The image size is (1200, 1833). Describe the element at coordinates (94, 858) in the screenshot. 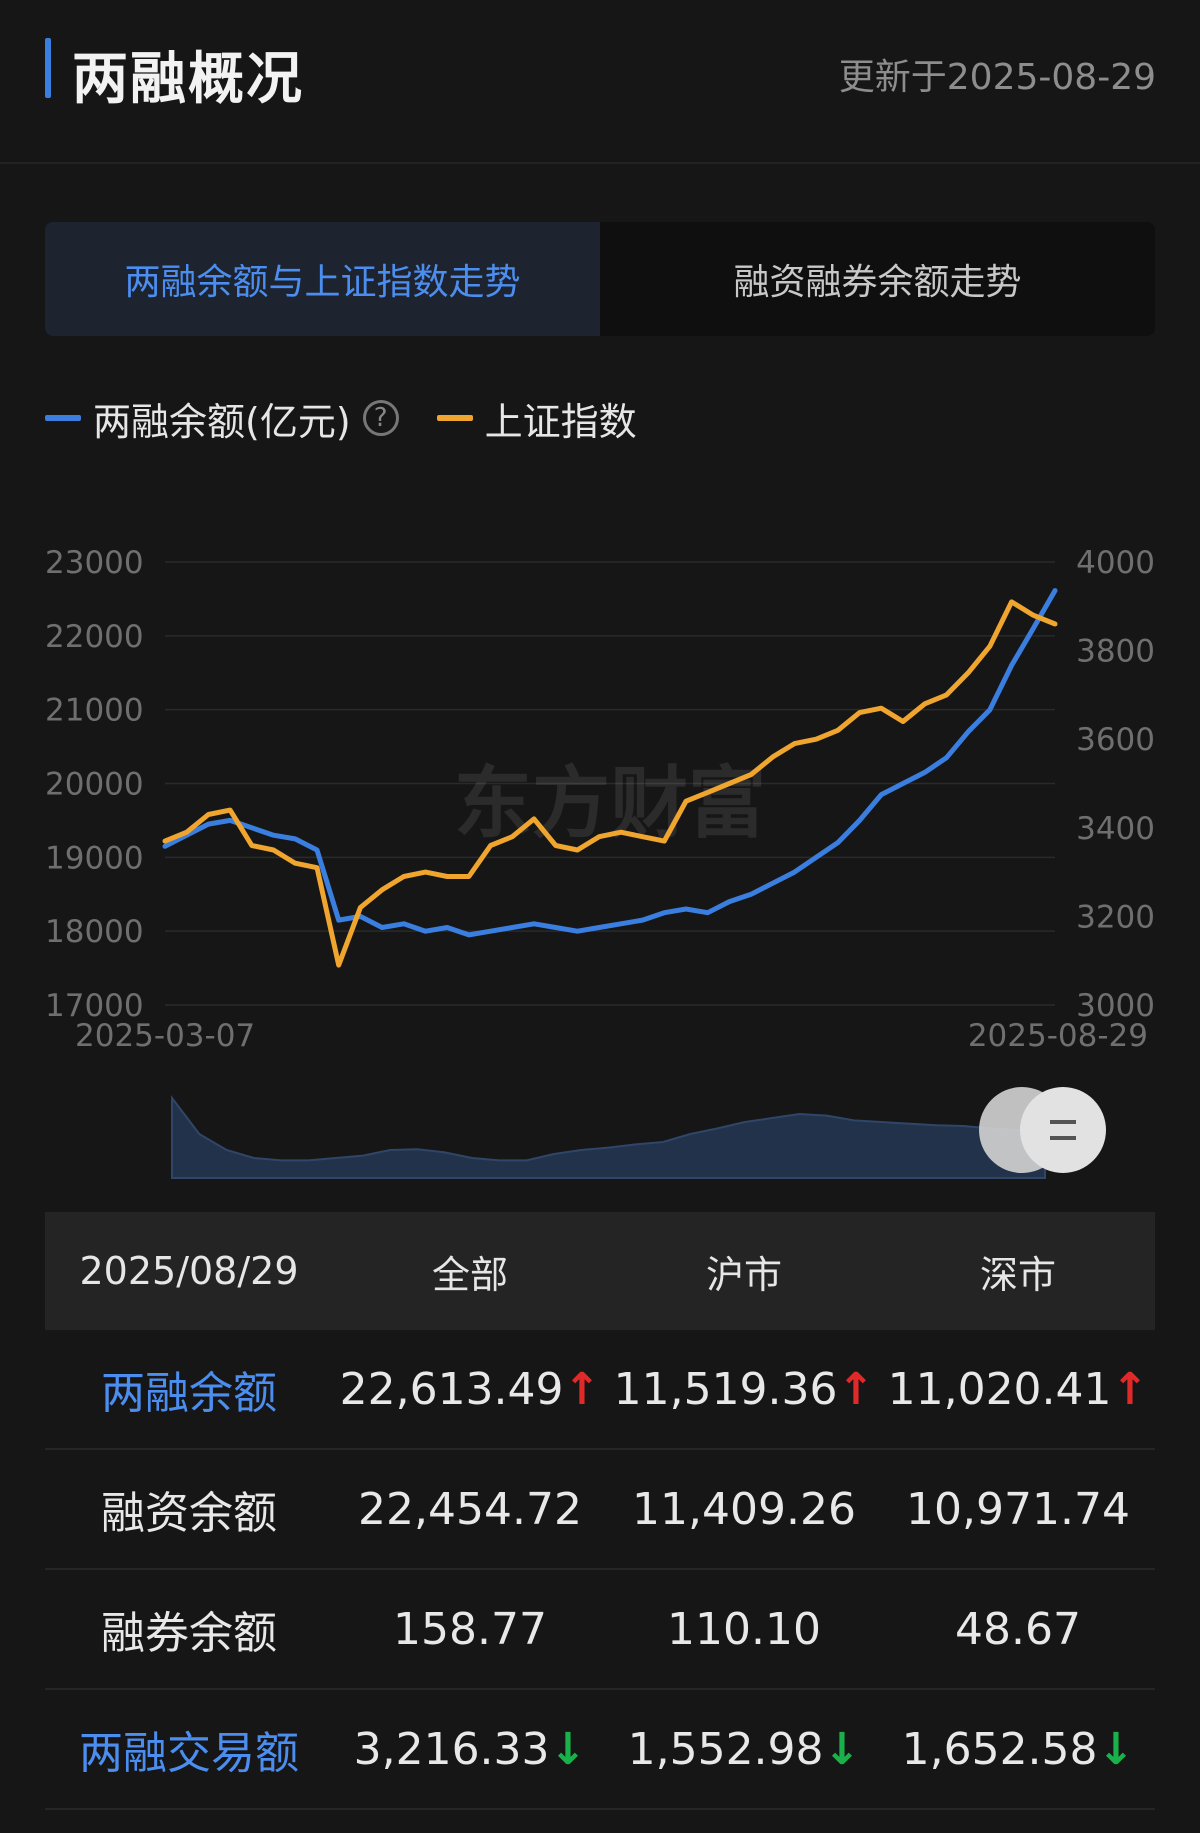

I see `y-left-tick: 19000` at that location.